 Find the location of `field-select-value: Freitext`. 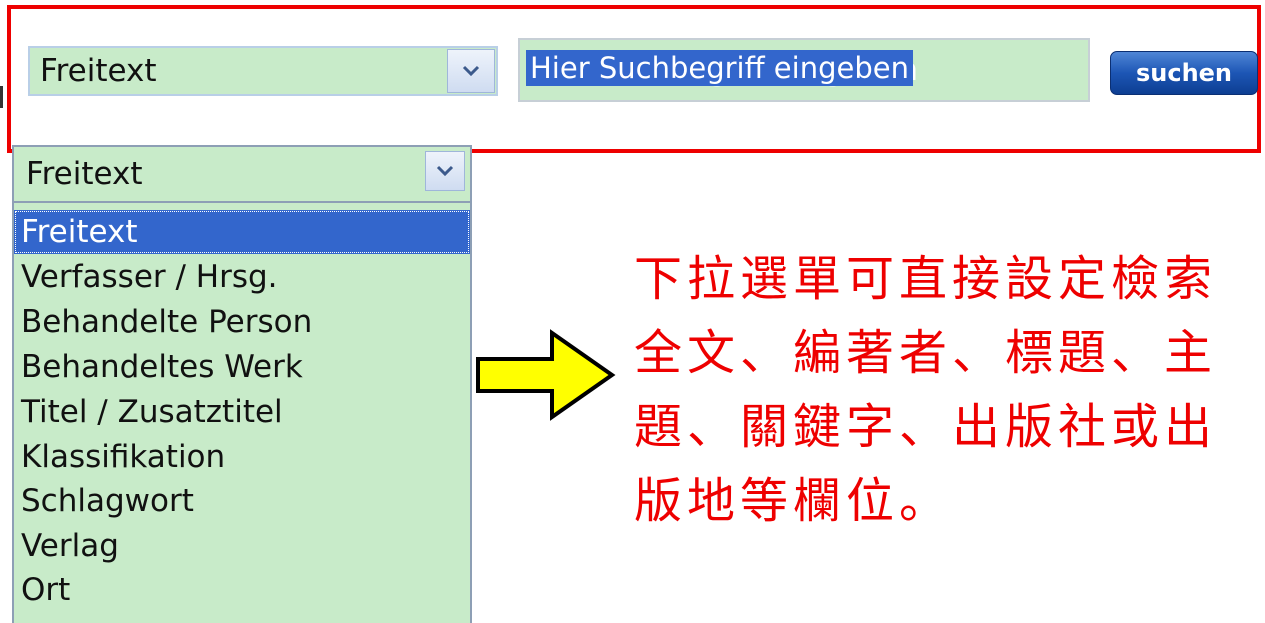

field-select-value: Freitext is located at coordinates (98, 71).